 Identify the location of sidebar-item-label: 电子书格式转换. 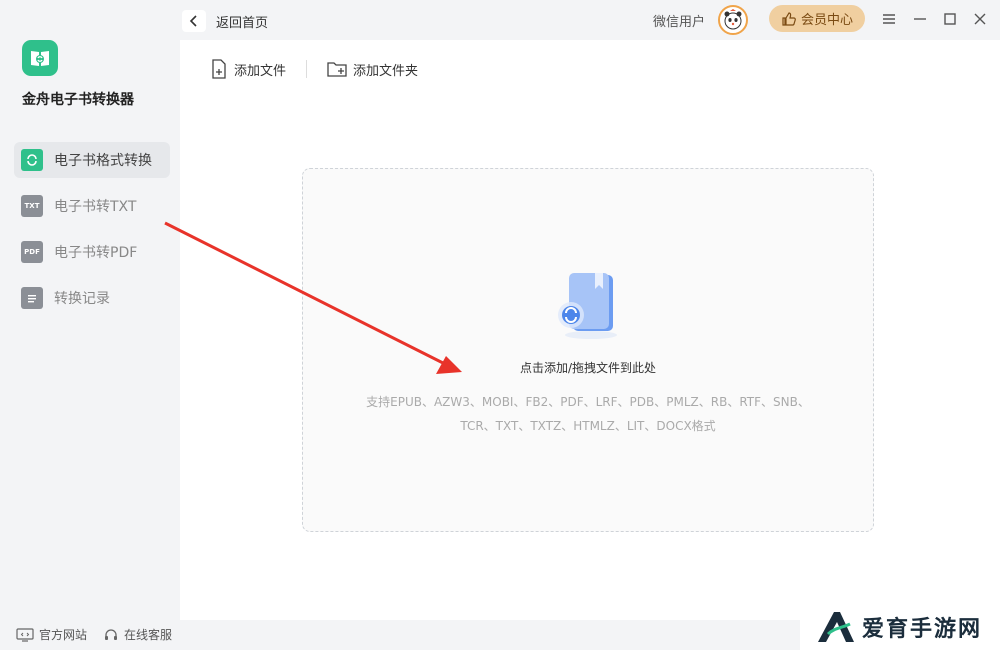
(103, 161).